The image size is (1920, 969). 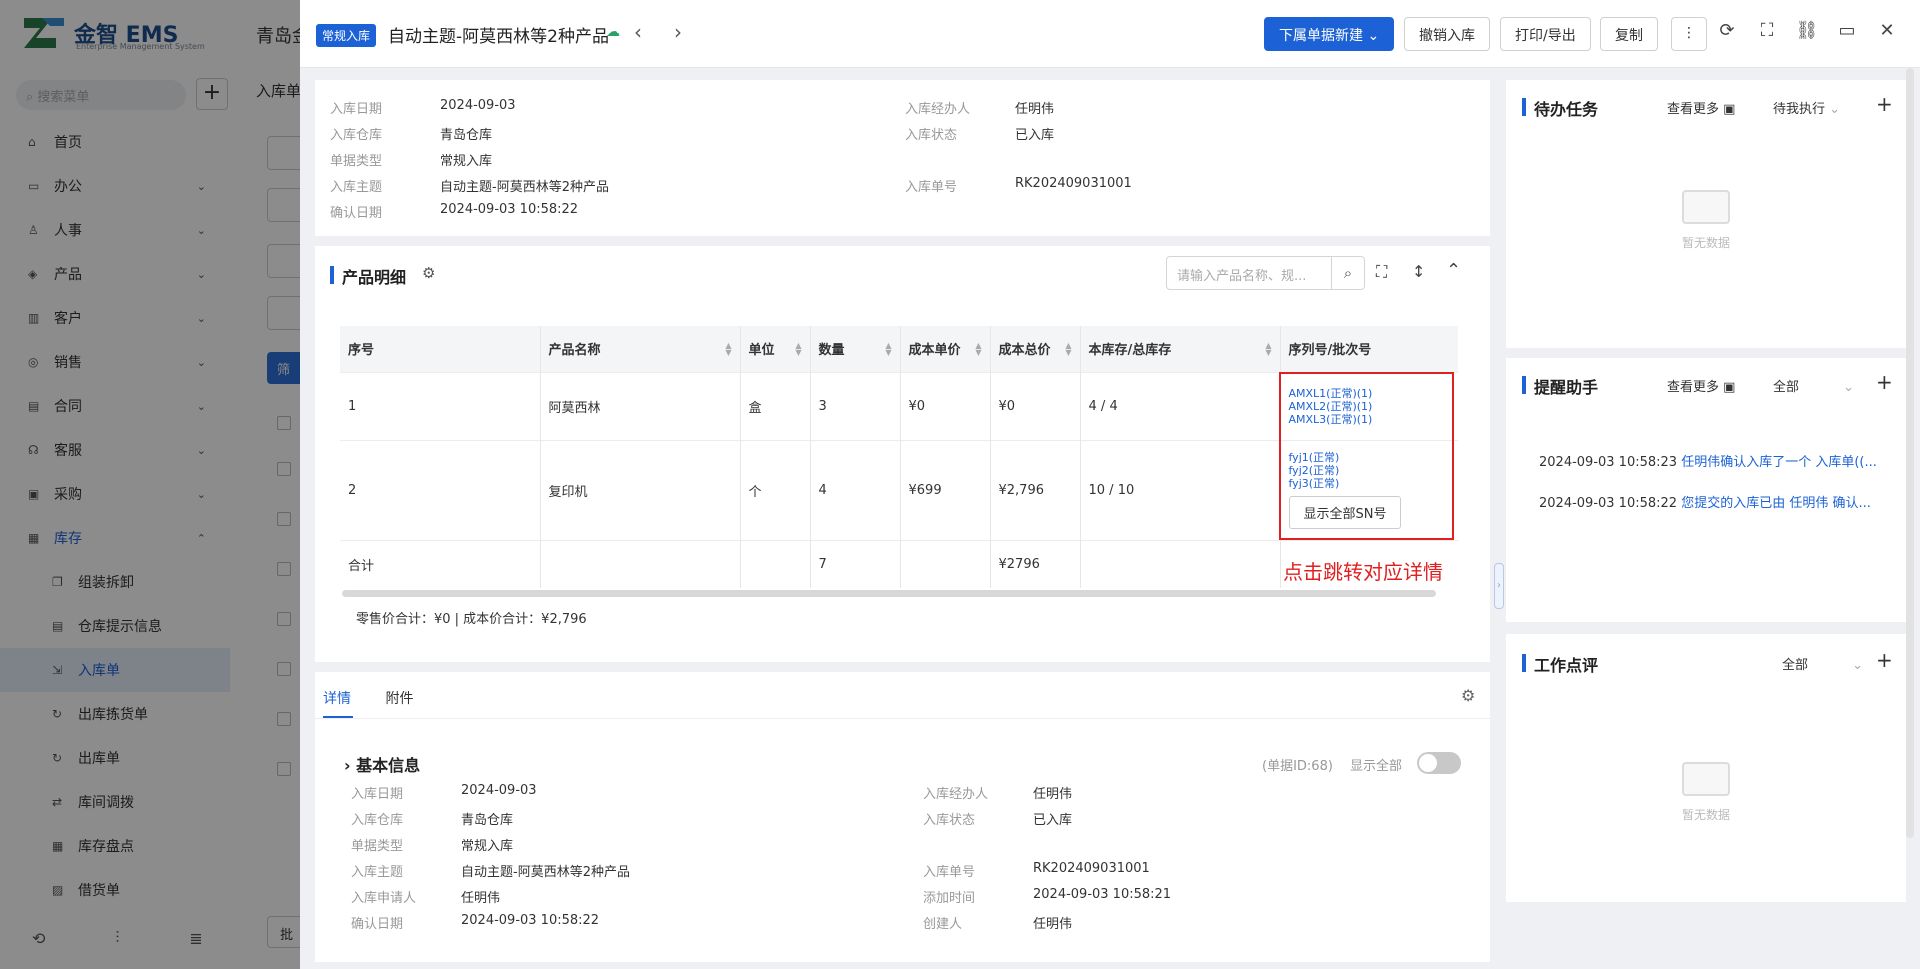 I want to click on detail-creator: 任明伟, so click(x=1053, y=924).